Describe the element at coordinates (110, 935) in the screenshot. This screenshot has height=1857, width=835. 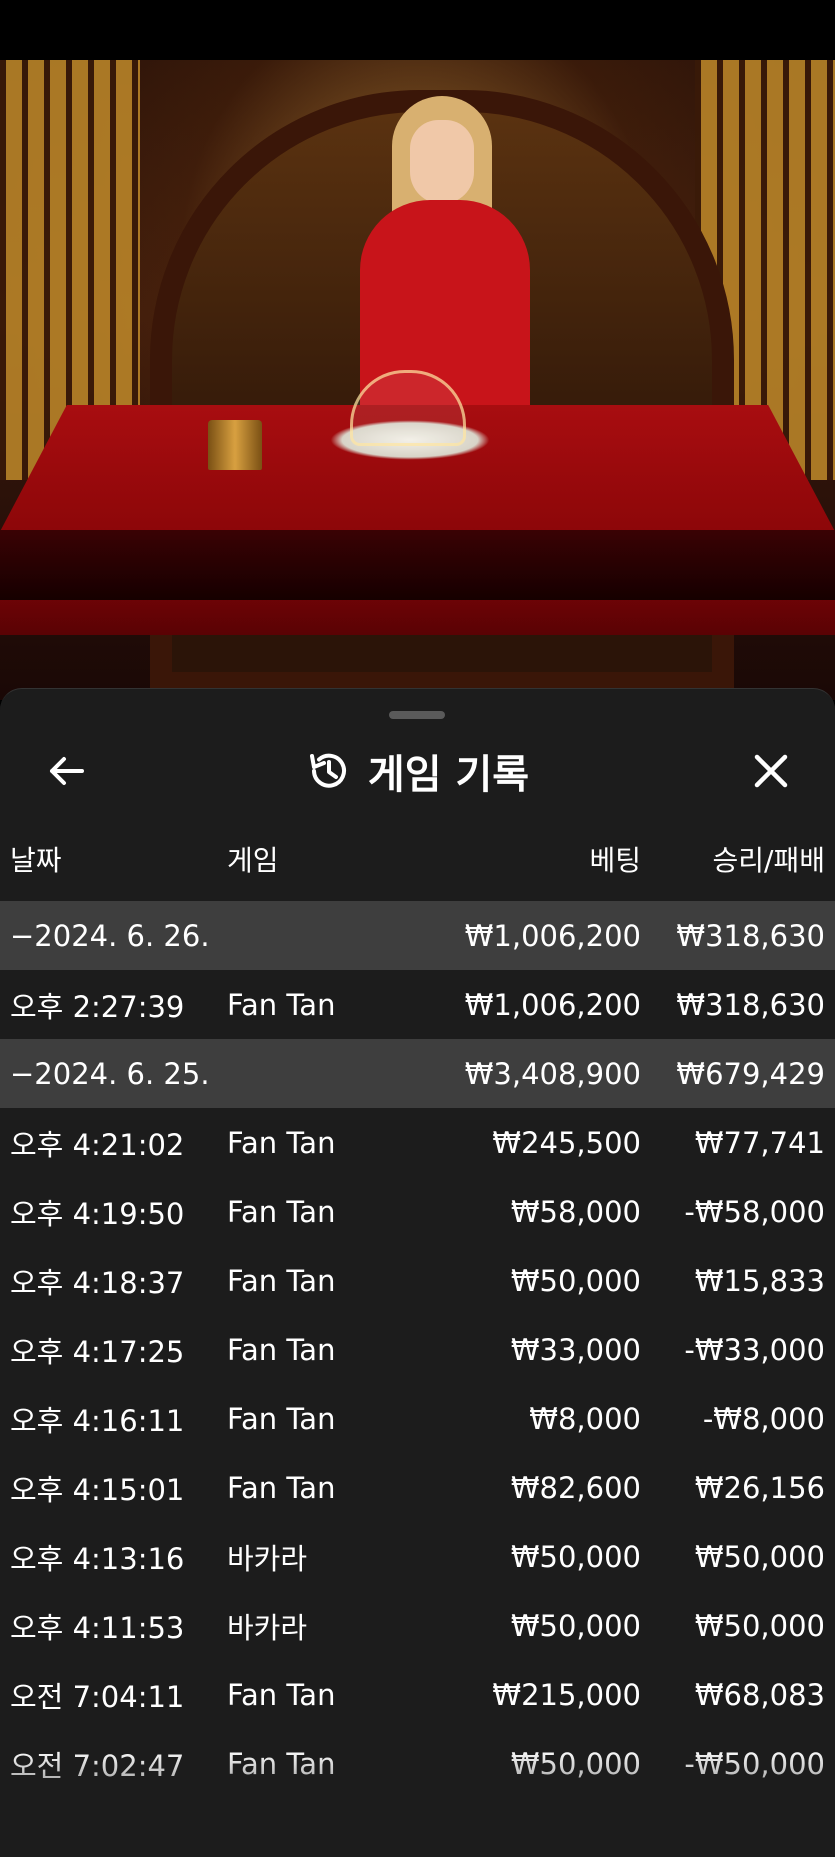
I see `row-date: −2024. 6. 26.` at that location.